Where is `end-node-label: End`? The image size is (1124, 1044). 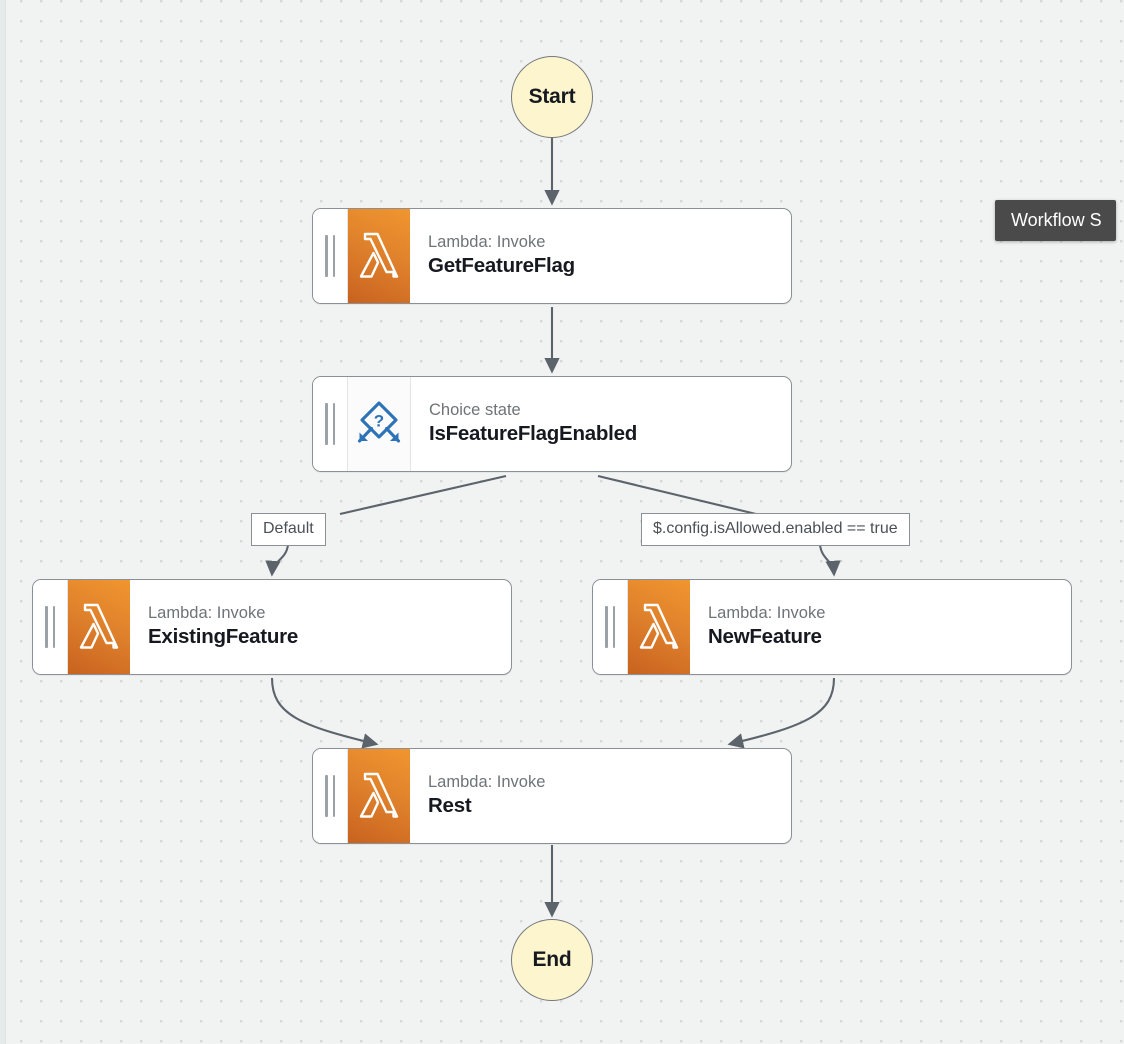 end-node-label: End is located at coordinates (552, 959).